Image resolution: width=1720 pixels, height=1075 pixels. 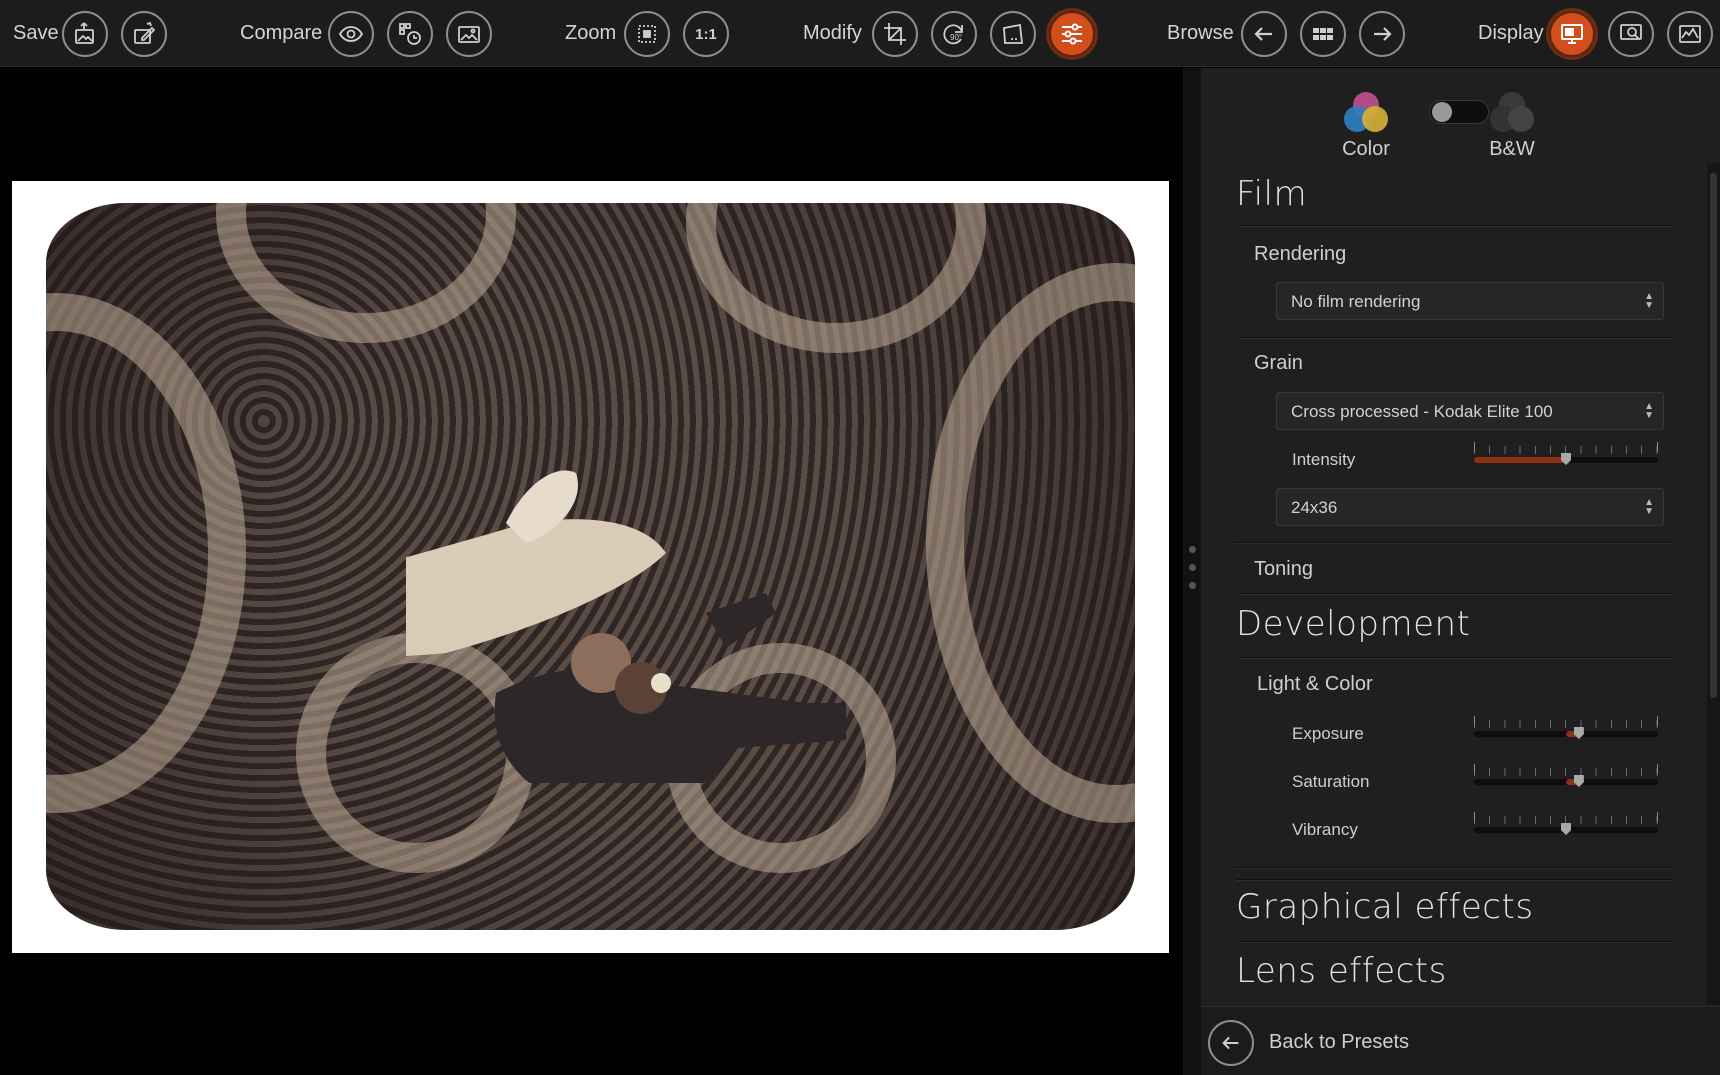 I want to click on light-color-label: Light & Color, so click(x=1315, y=684).